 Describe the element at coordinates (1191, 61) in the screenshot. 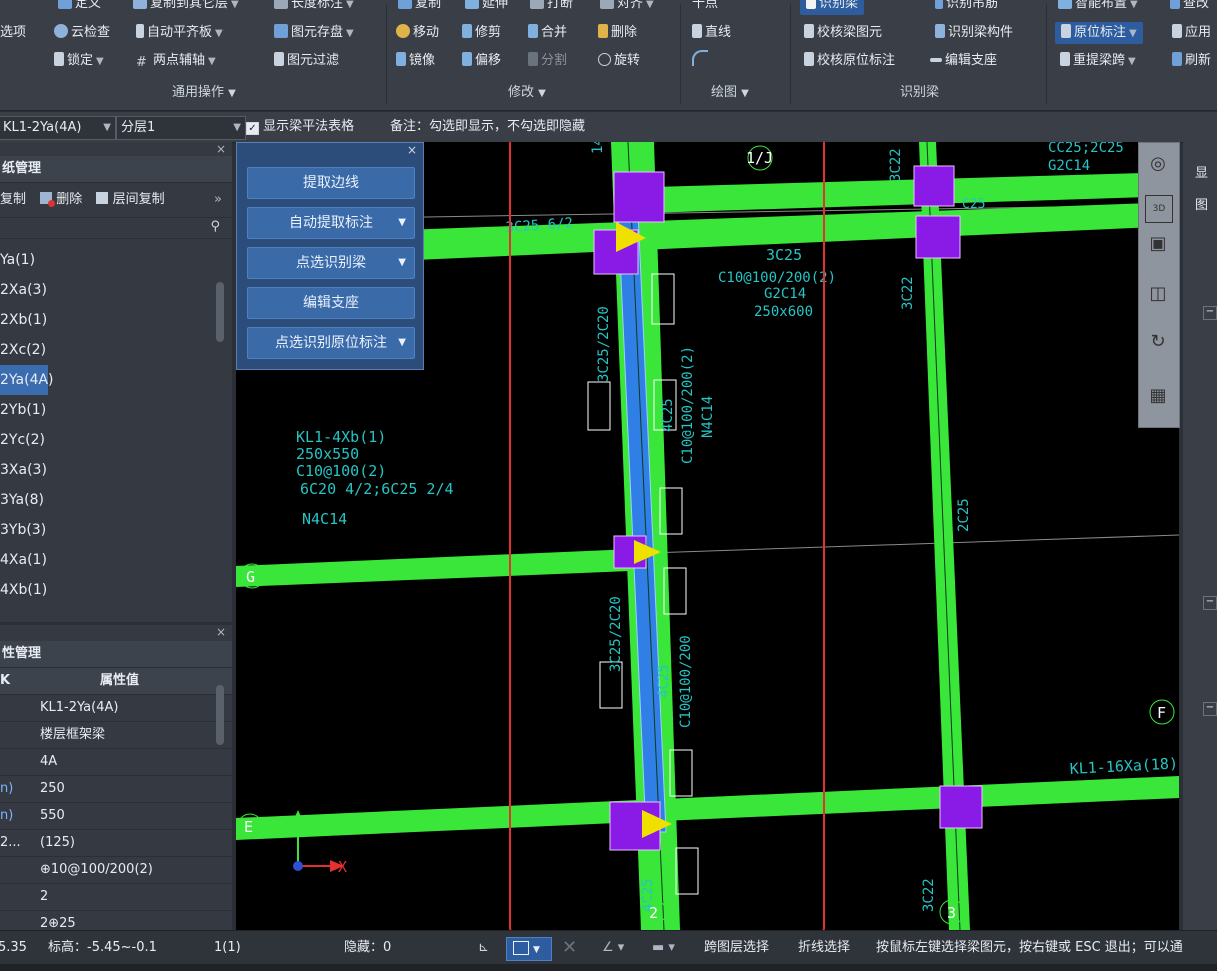

I see `refresh-button: 刷新` at that location.